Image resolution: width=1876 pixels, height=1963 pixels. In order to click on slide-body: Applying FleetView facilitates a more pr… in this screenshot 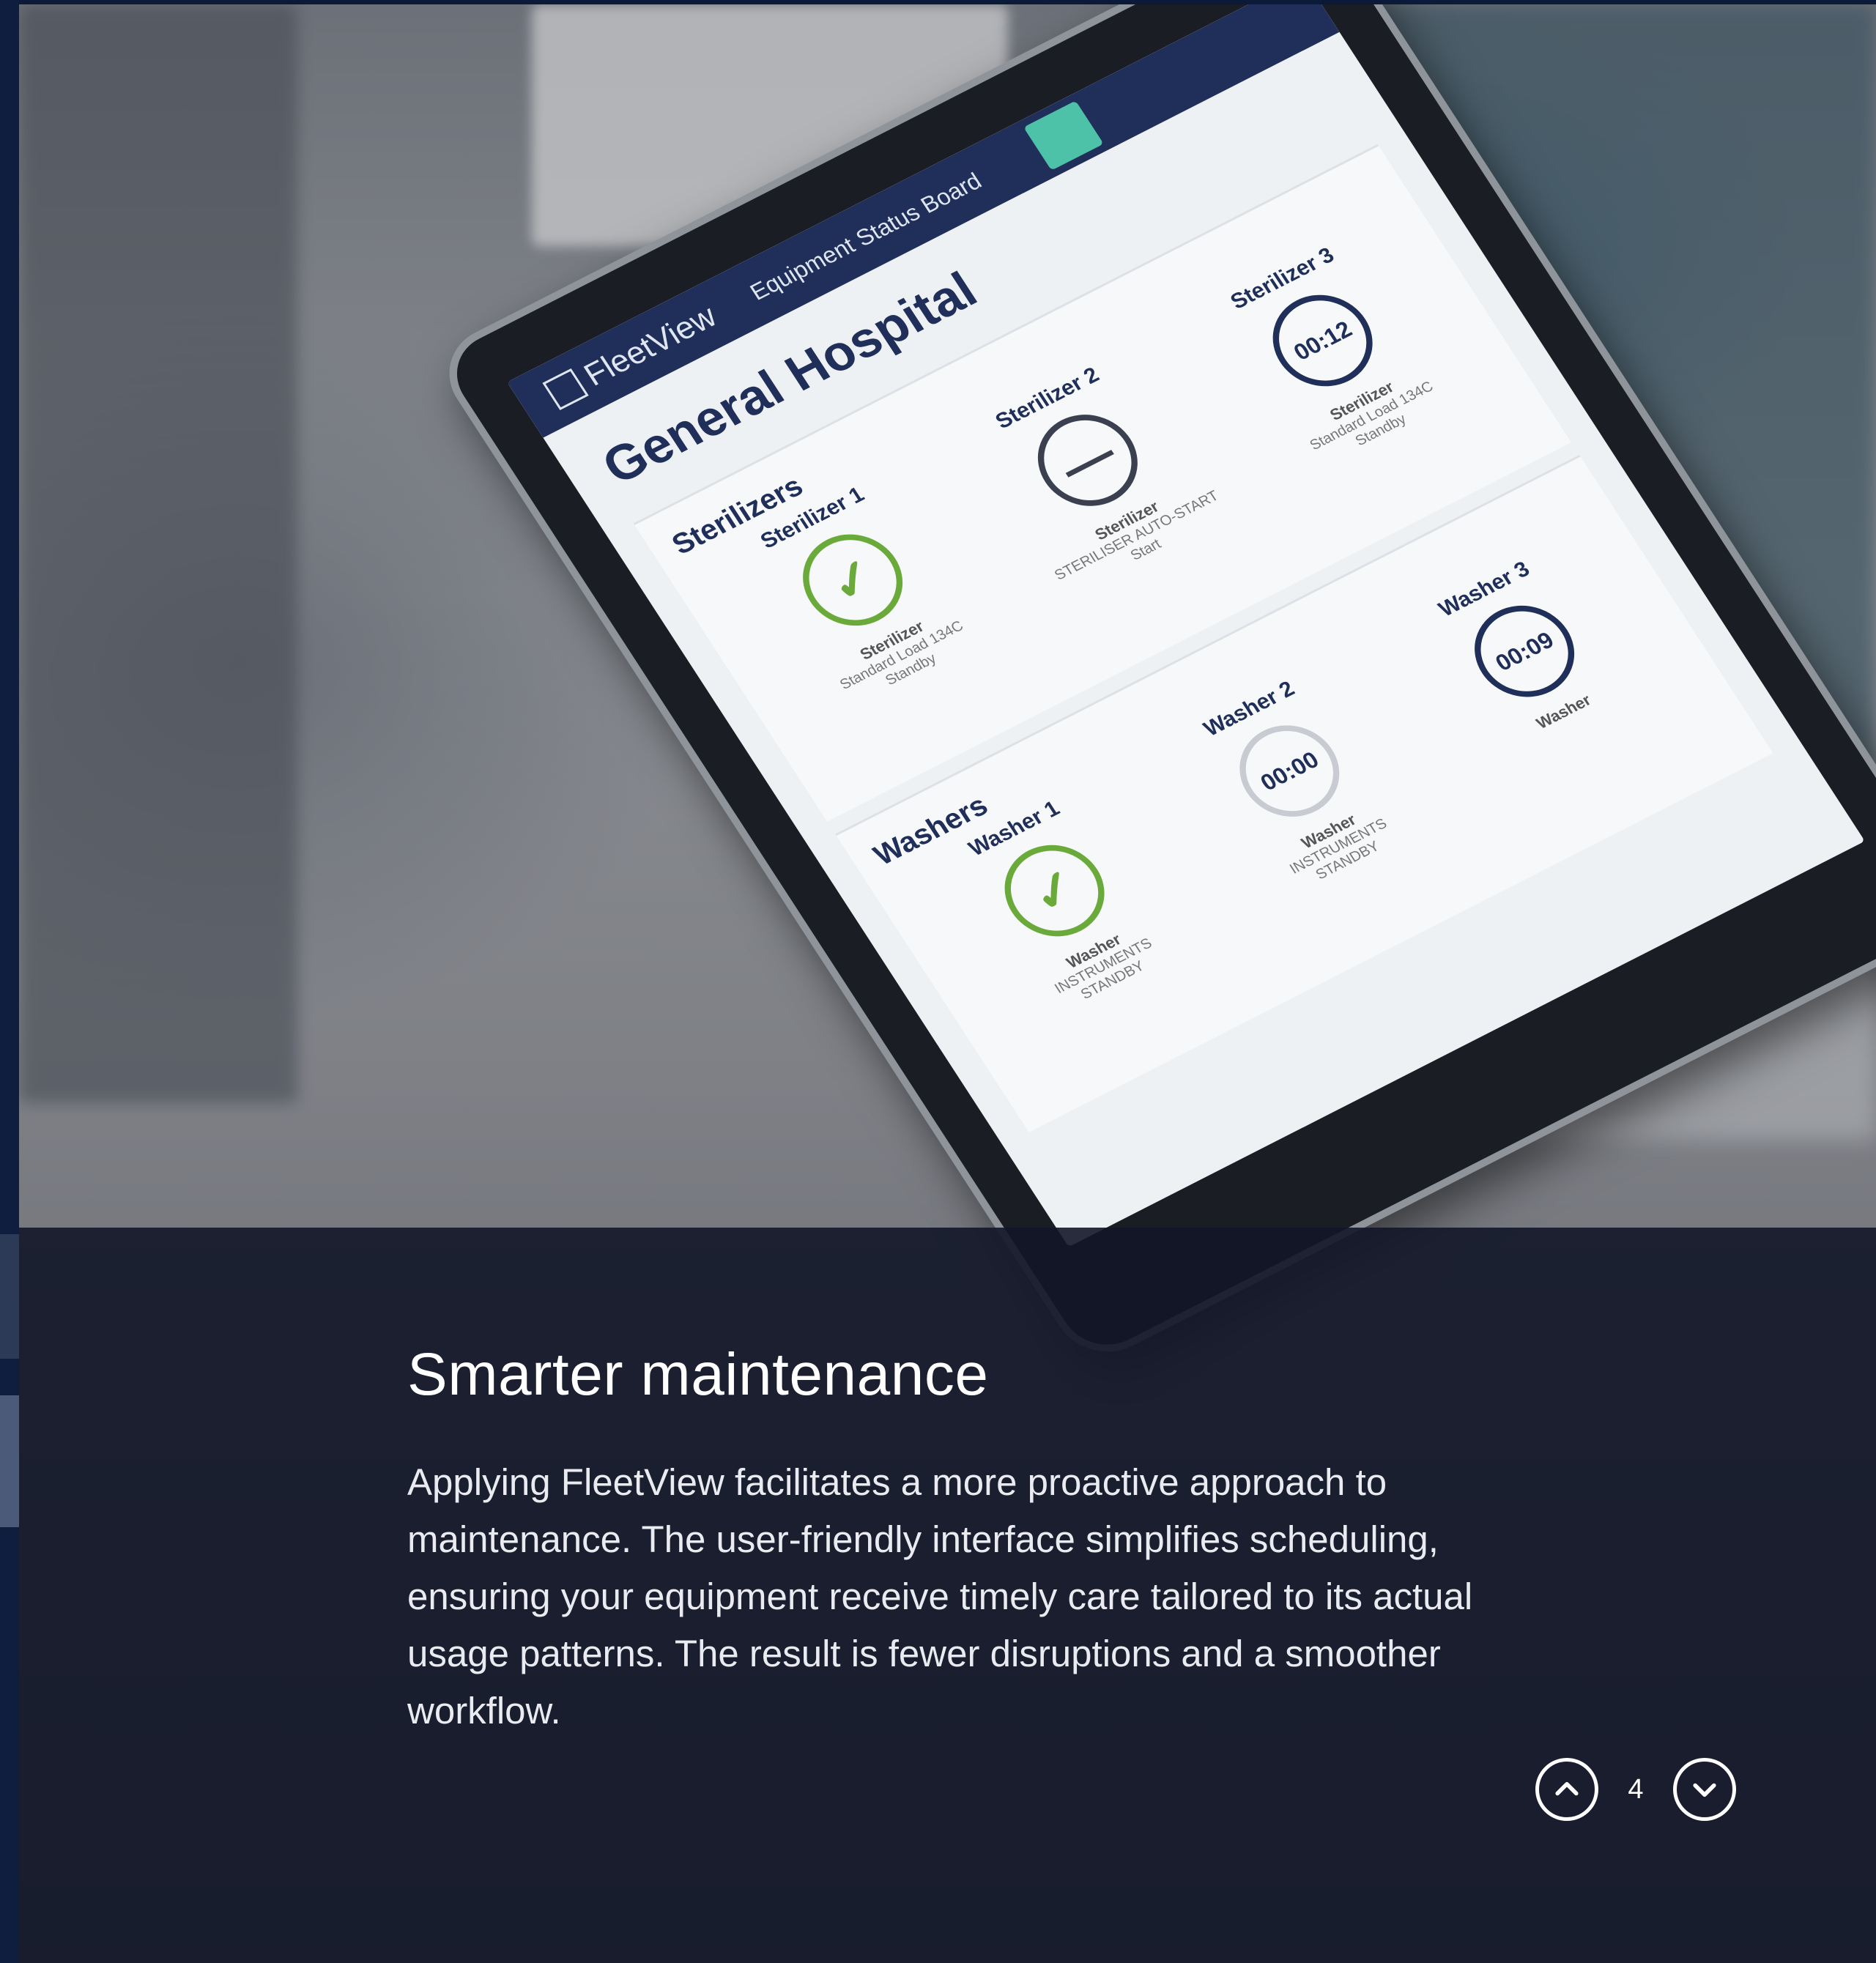, I will do `click(940, 1596)`.